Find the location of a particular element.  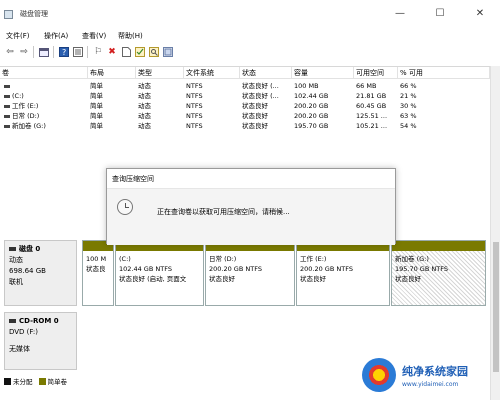

close-button: ✕ is located at coordinates (480, 14).